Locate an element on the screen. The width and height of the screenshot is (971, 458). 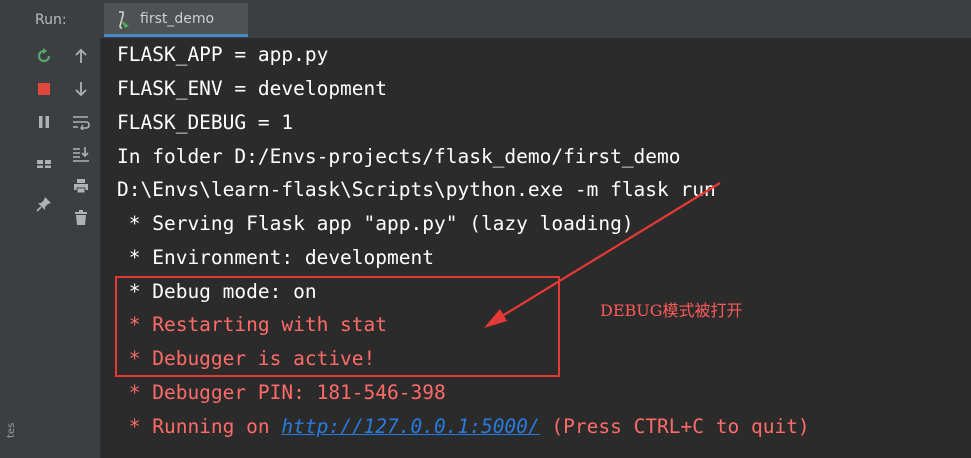
running-prefix: * Running on is located at coordinates (199, 426).